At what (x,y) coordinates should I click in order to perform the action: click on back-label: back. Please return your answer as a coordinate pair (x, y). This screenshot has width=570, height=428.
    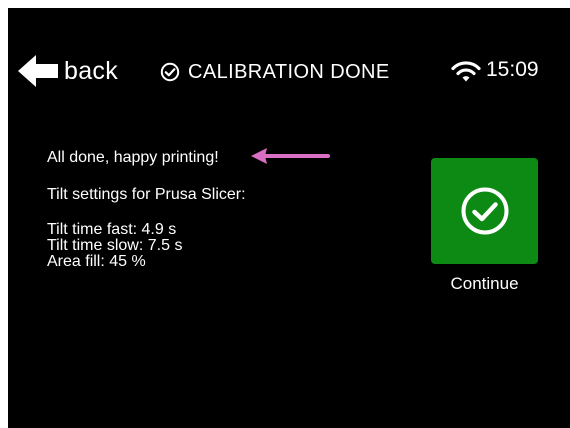
    Looking at the image, I should click on (91, 70).